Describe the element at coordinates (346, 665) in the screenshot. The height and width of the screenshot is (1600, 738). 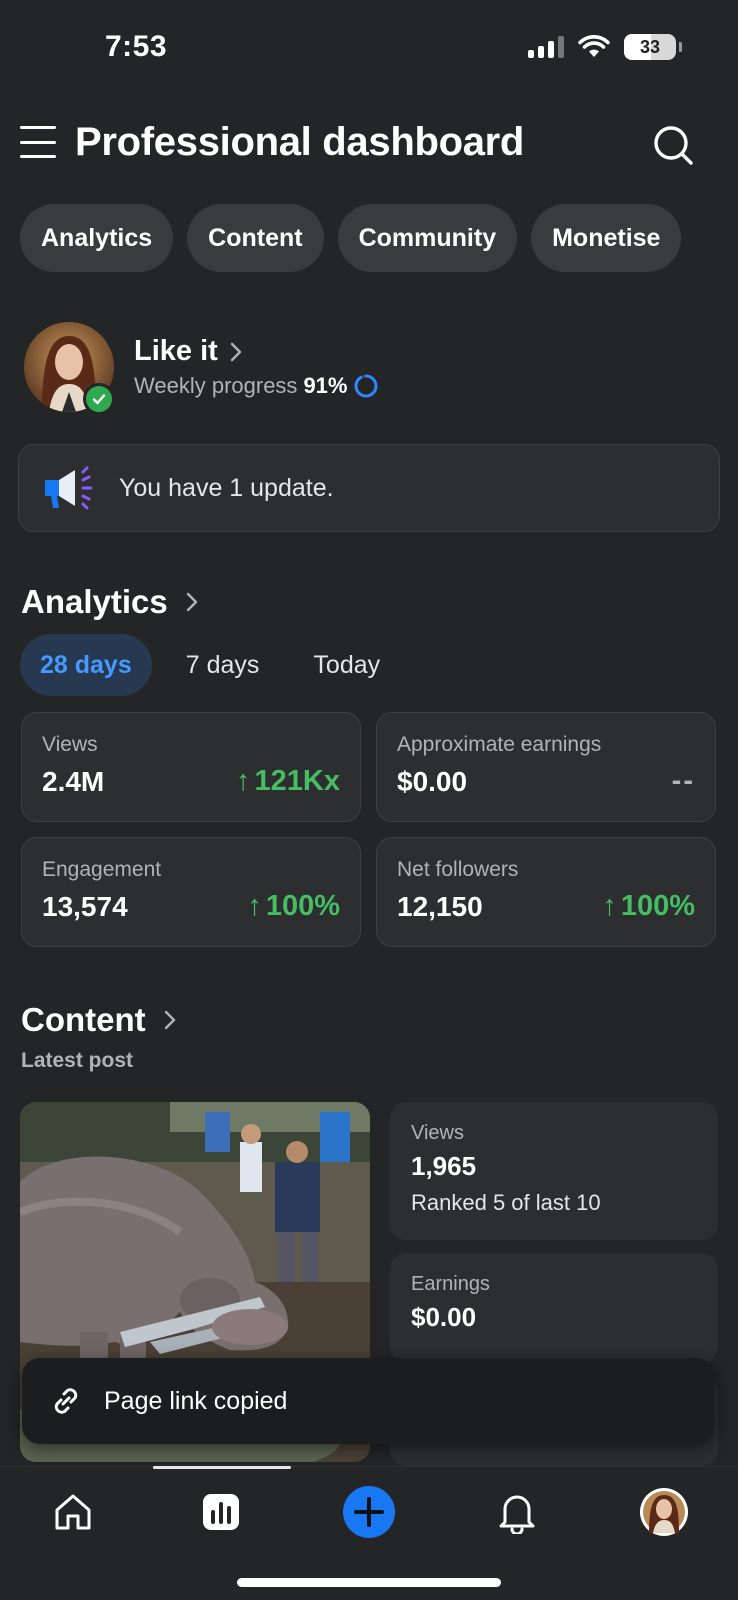
I see `range-today: Today` at that location.